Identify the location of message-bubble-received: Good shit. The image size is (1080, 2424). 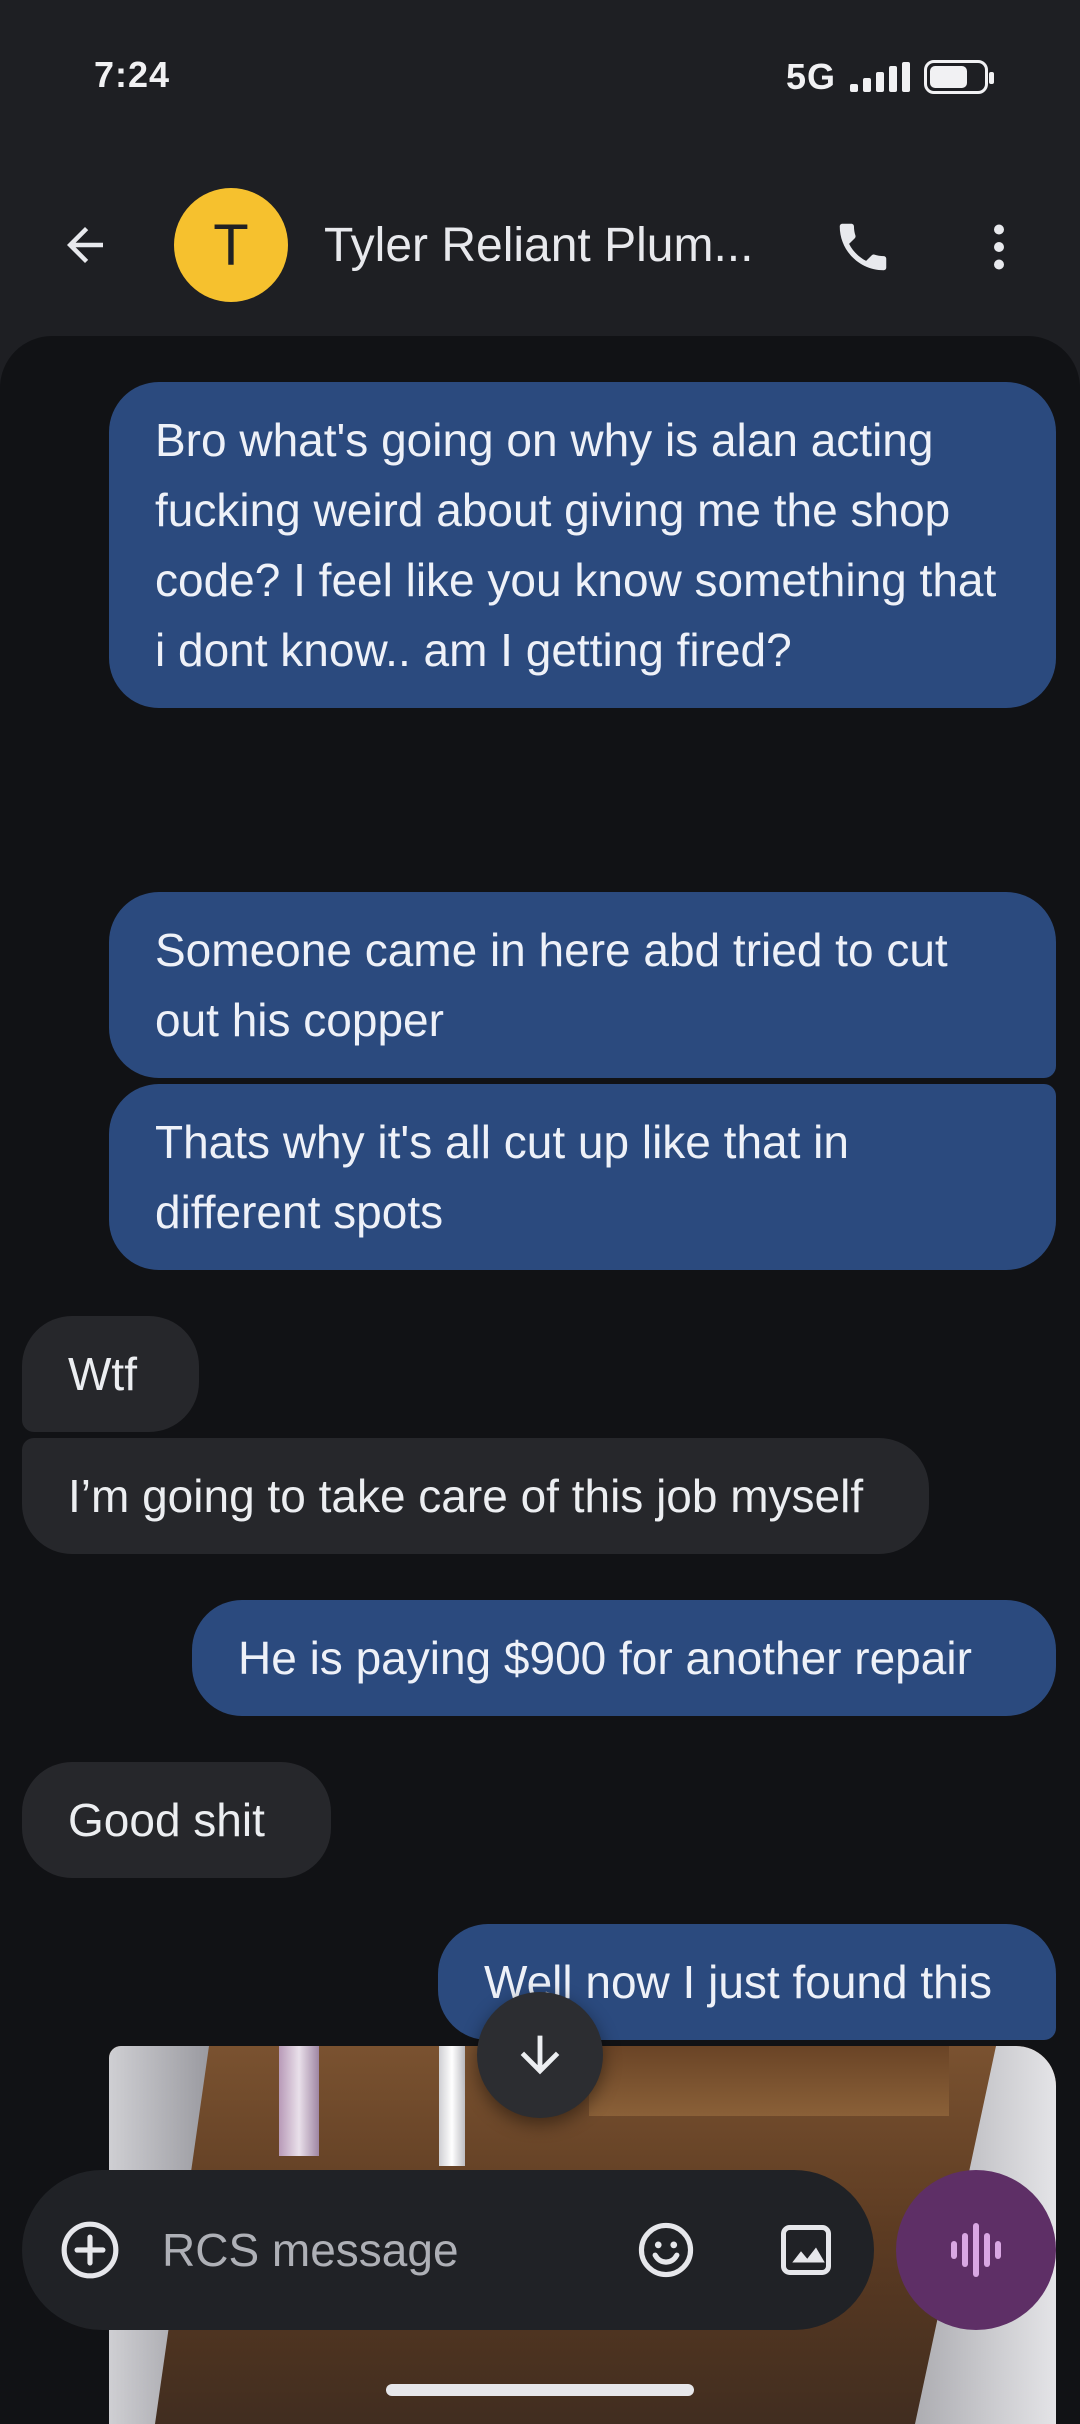
(176, 1820).